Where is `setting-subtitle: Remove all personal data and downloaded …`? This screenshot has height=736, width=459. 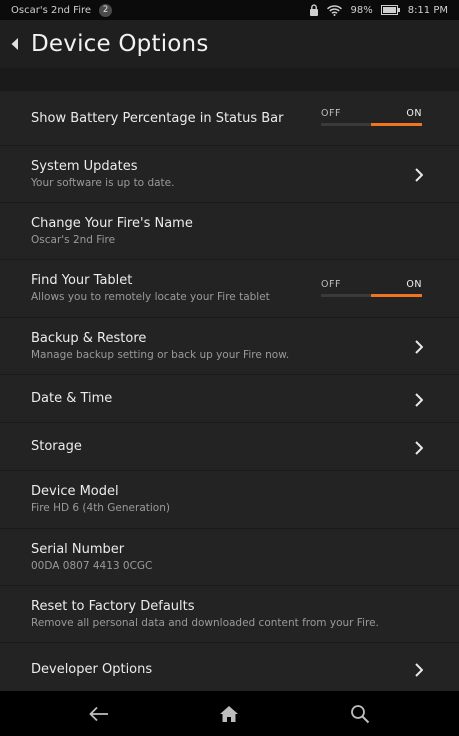 setting-subtitle: Remove all personal data and downloaded … is located at coordinates (205, 622).